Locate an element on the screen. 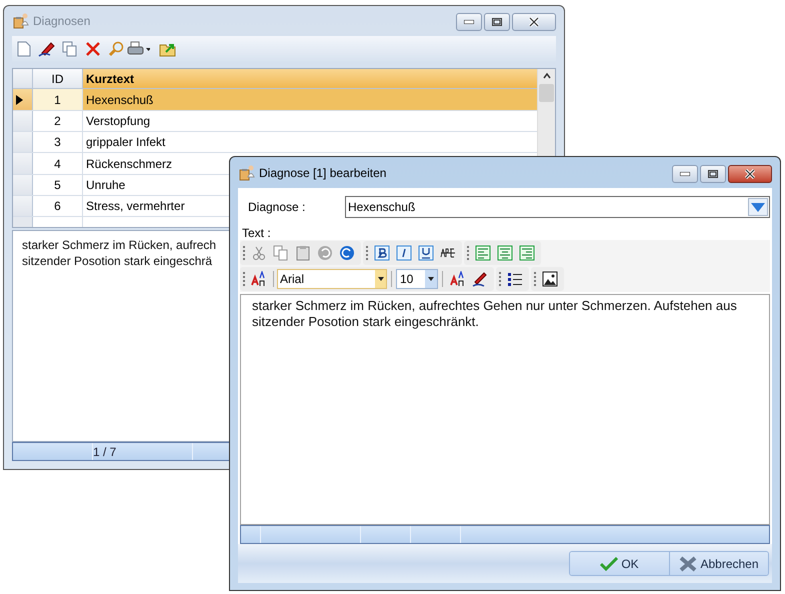 The image size is (785, 594). table-cell: 2 is located at coordinates (58, 121).